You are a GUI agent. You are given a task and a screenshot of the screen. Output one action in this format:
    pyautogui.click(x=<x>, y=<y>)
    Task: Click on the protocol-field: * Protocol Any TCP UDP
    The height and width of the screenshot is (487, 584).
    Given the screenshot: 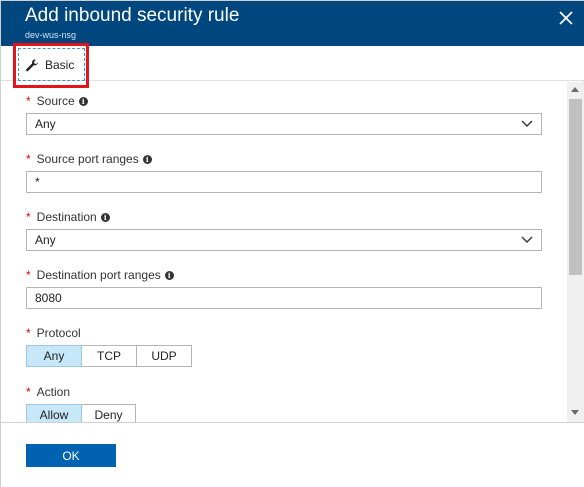 What is the action you would take?
    pyautogui.click(x=109, y=346)
    